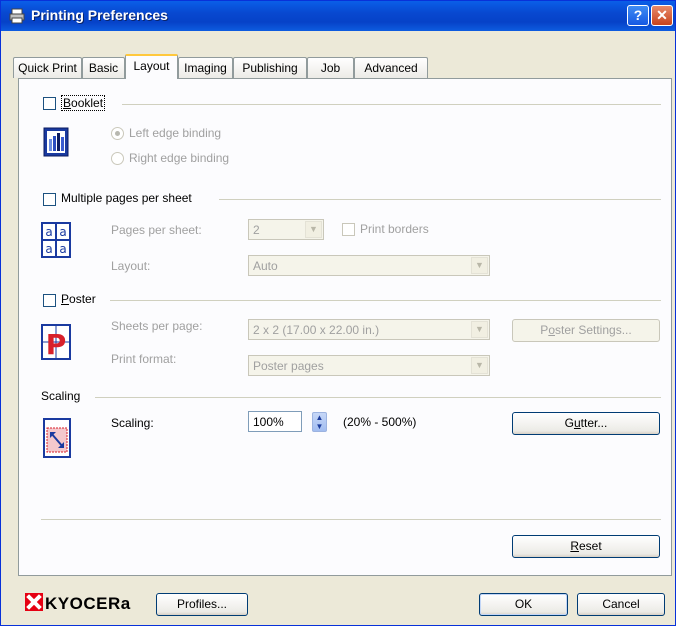 This screenshot has height=628, width=682. I want to click on tab-basic: Basic, so click(103, 67).